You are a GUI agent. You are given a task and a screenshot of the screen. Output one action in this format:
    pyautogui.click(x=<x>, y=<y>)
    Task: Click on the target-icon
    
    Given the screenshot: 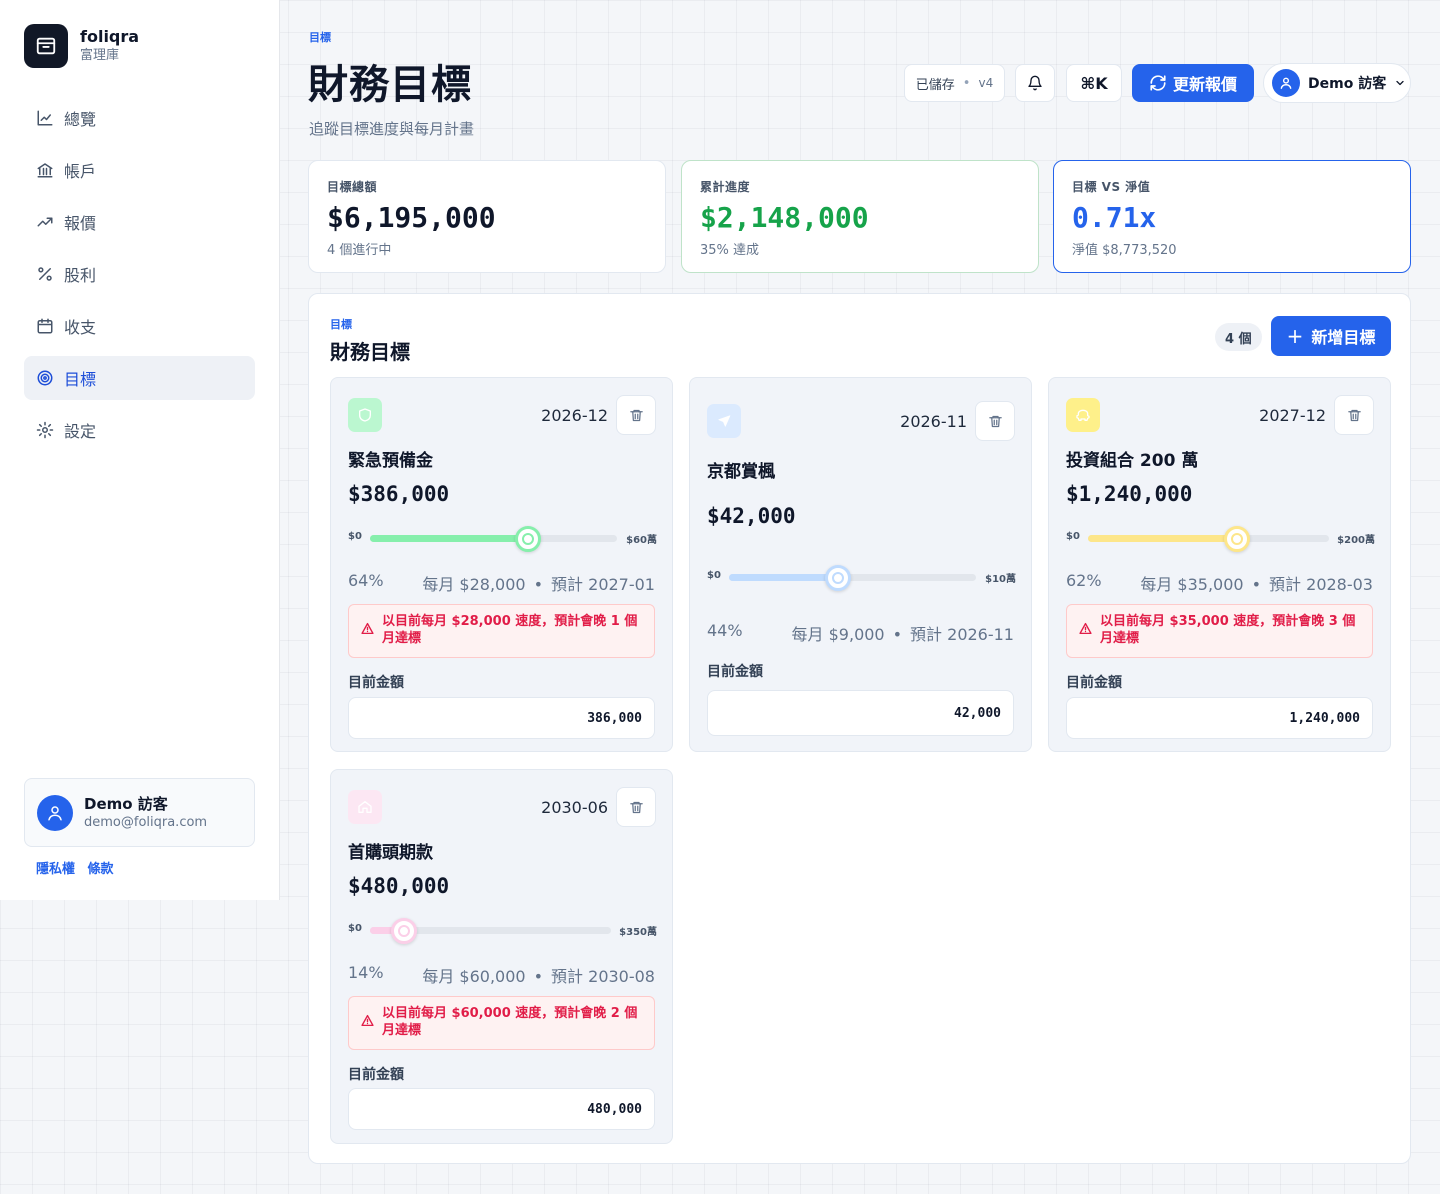 What is the action you would take?
    pyautogui.click(x=45, y=378)
    